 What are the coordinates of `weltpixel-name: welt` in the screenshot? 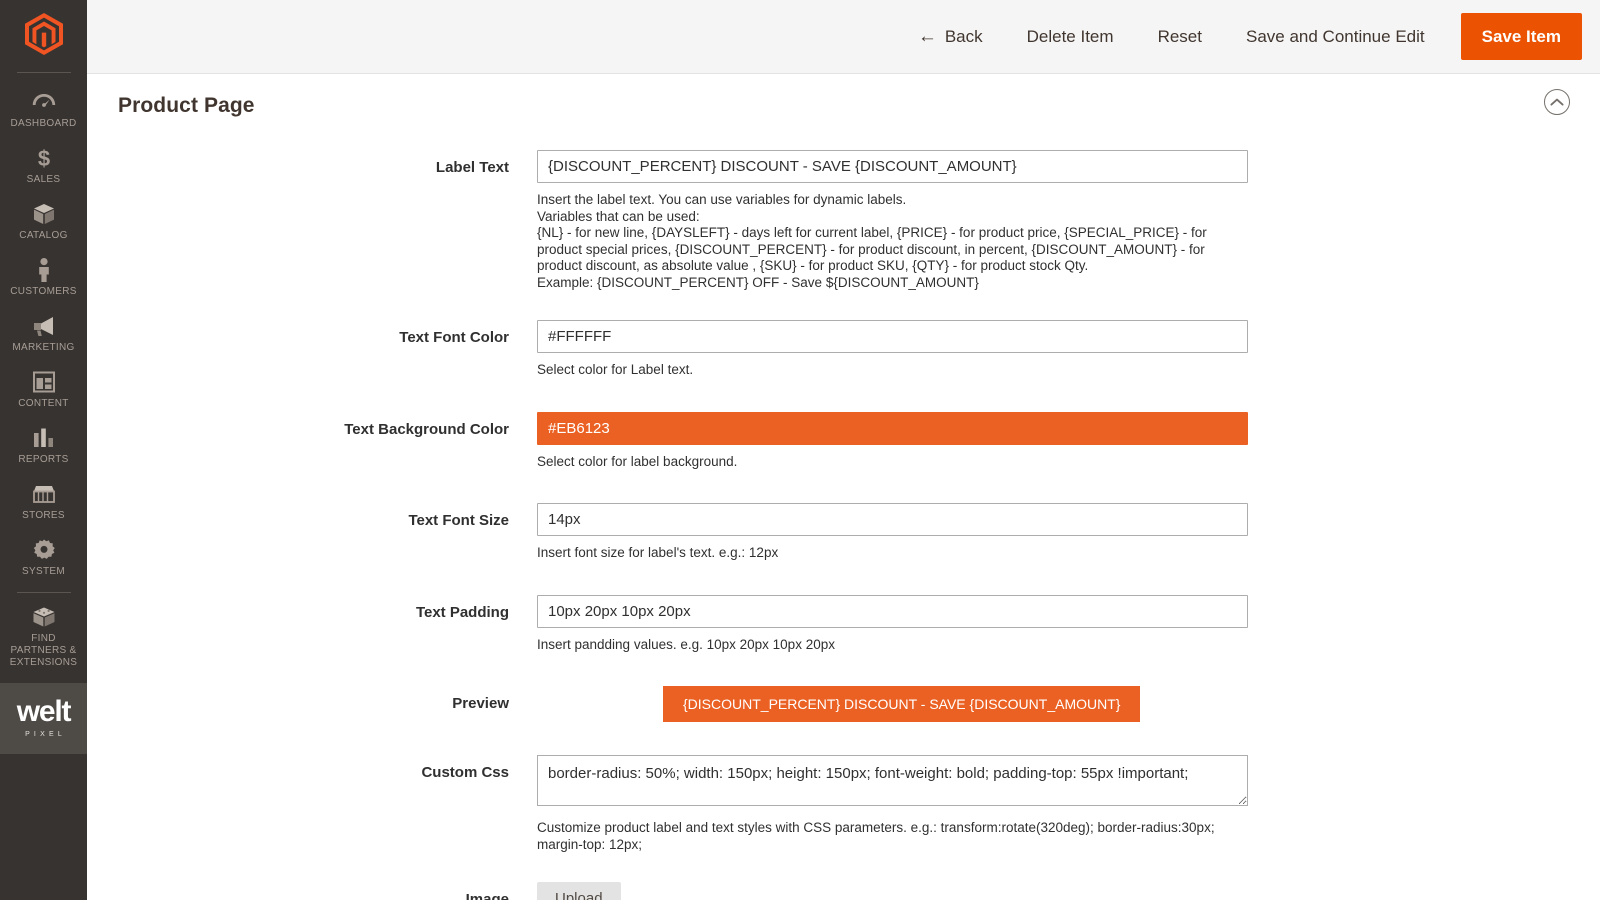 It's located at (44, 711).